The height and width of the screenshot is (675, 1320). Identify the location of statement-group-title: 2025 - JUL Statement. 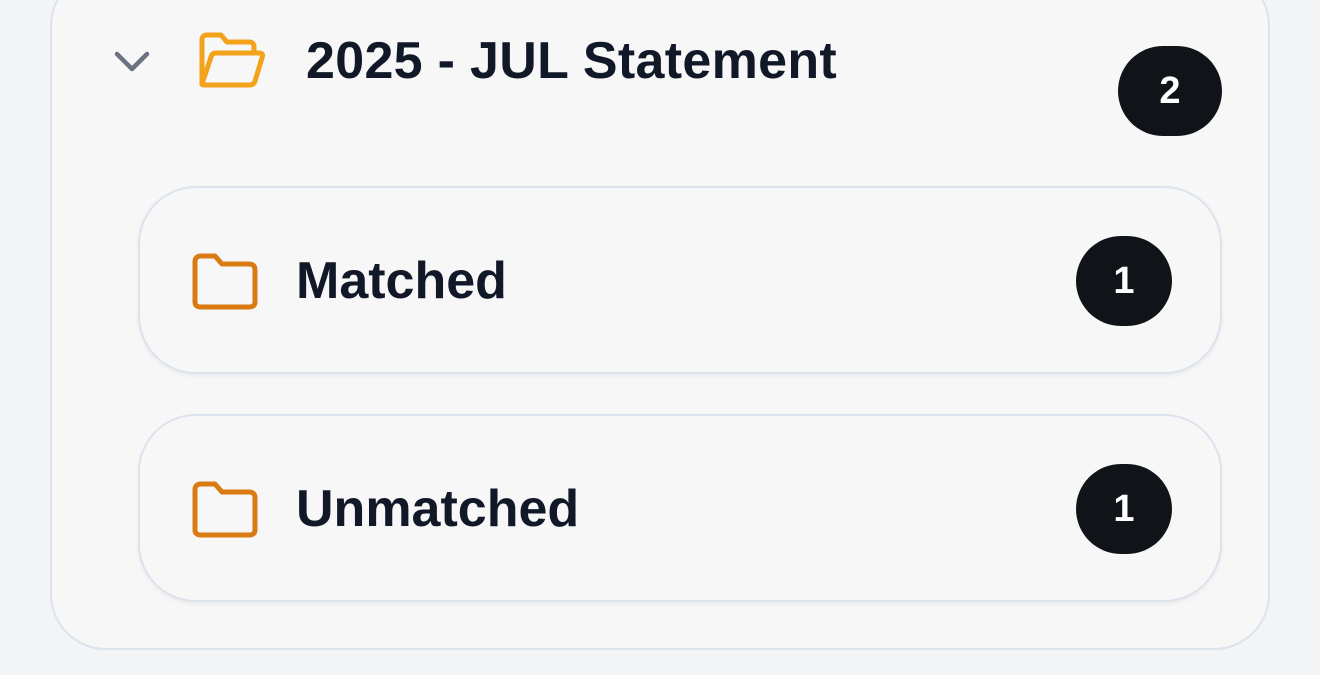
(572, 61).